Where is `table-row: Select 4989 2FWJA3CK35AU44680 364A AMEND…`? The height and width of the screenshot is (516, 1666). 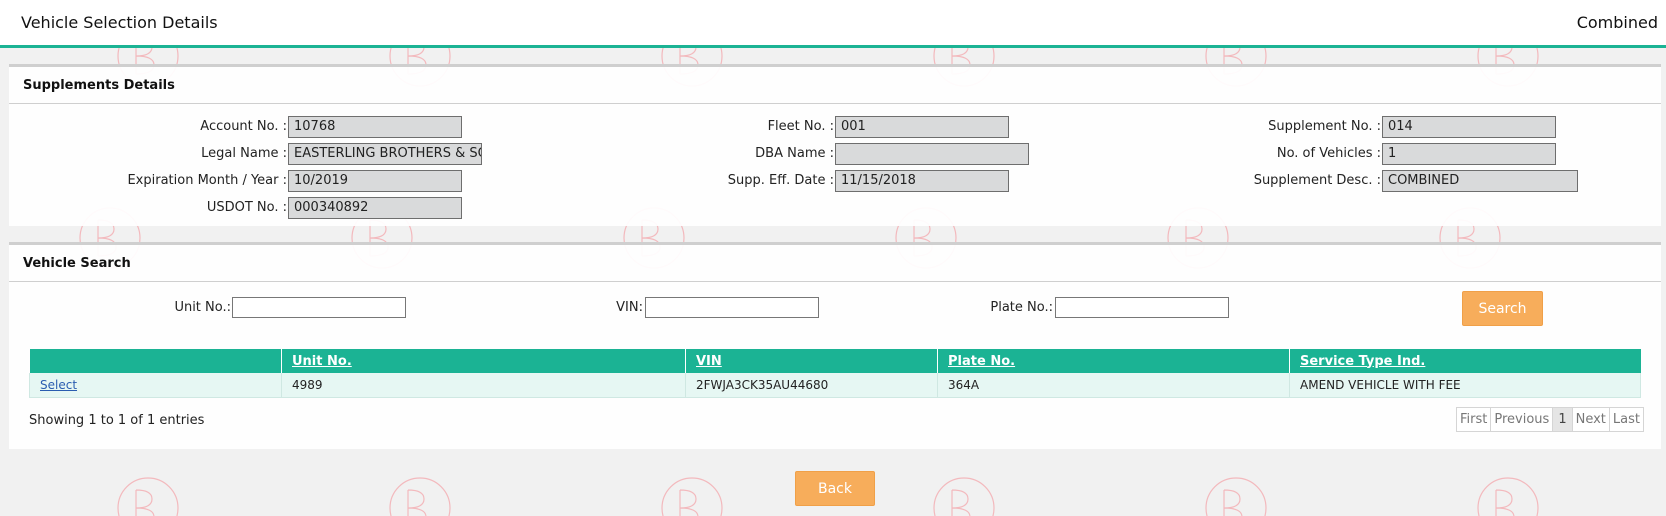
table-row: Select 4989 2FWJA3CK35AU44680 364A AMEND… is located at coordinates (835, 385).